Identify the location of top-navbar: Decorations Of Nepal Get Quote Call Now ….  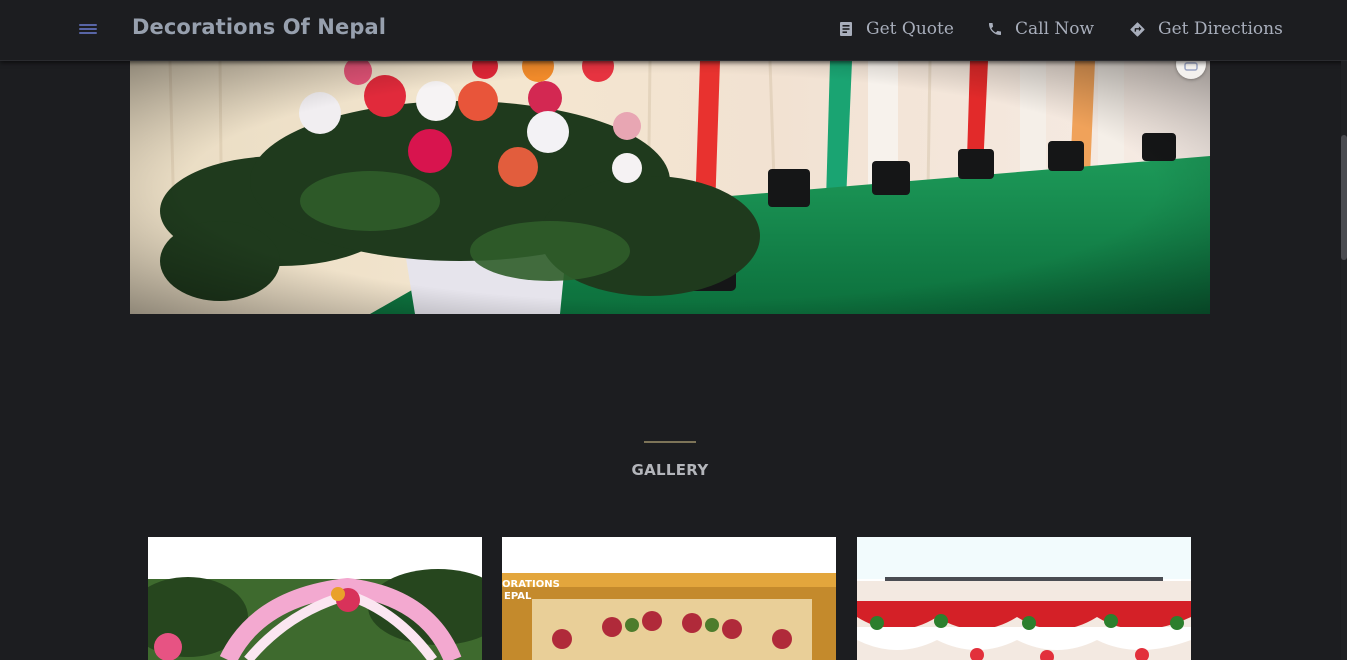
(673, 30).